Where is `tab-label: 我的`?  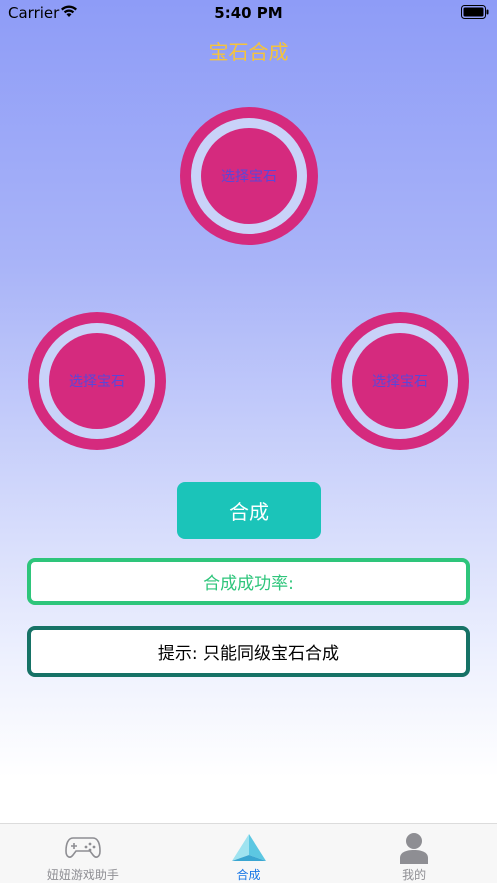 tab-label: 我的 is located at coordinates (414, 875).